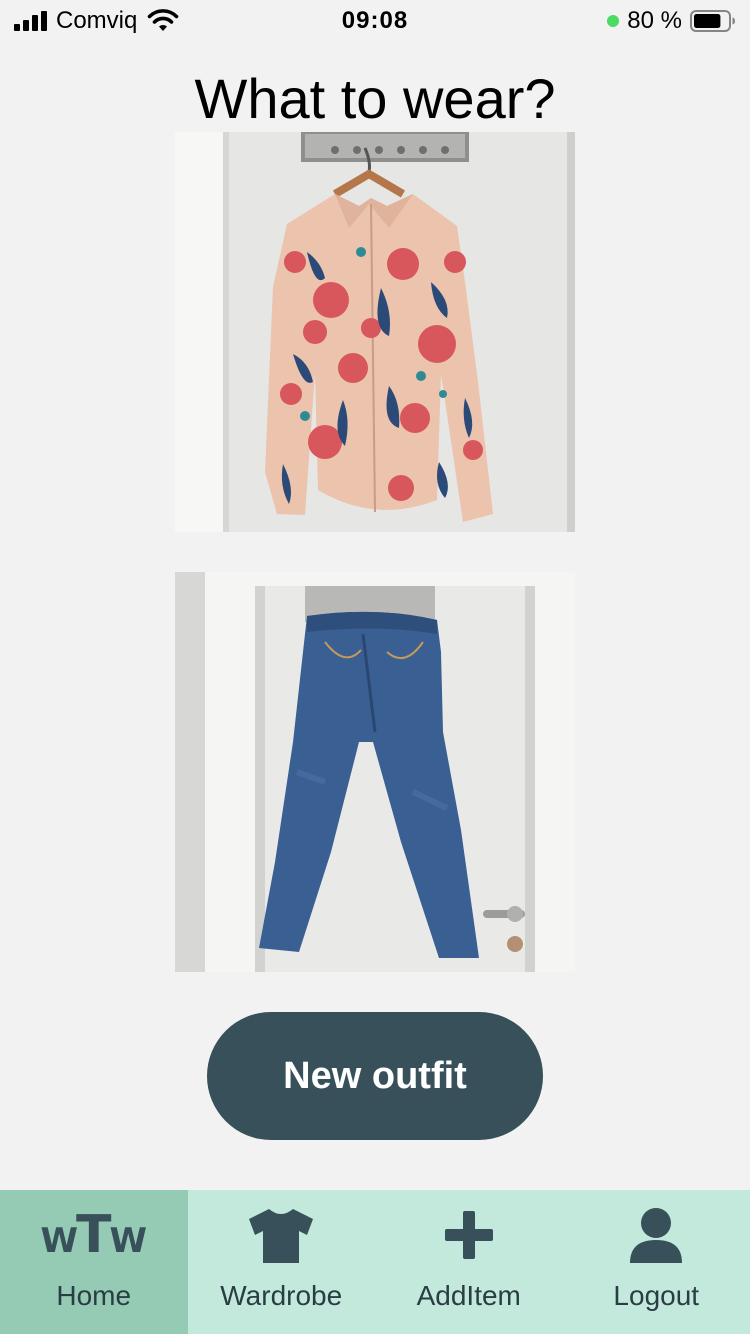 The height and width of the screenshot is (1334, 750). Describe the element at coordinates (282, 1235) in the screenshot. I see `tshirt-icon` at that location.